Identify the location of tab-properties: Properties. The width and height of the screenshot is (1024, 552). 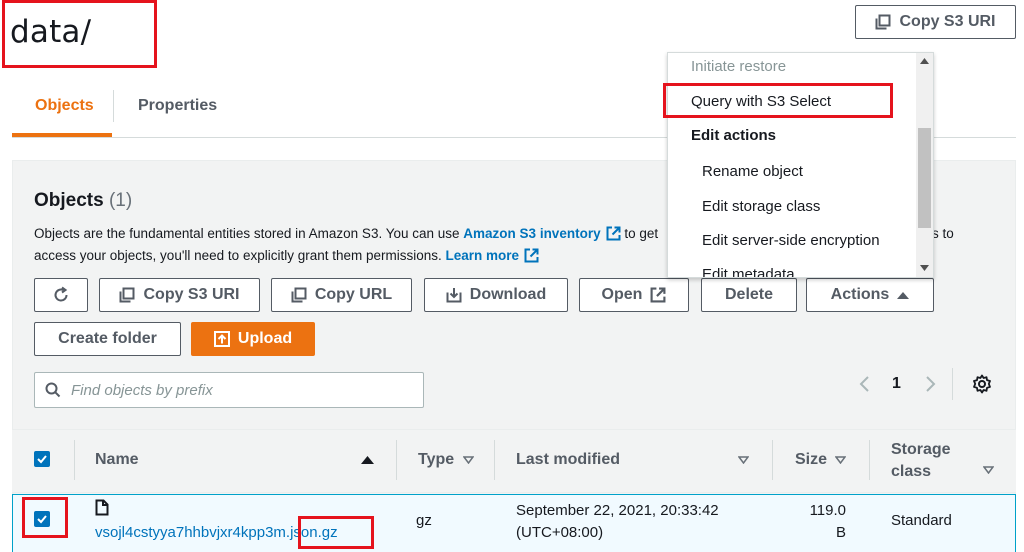
(177, 106).